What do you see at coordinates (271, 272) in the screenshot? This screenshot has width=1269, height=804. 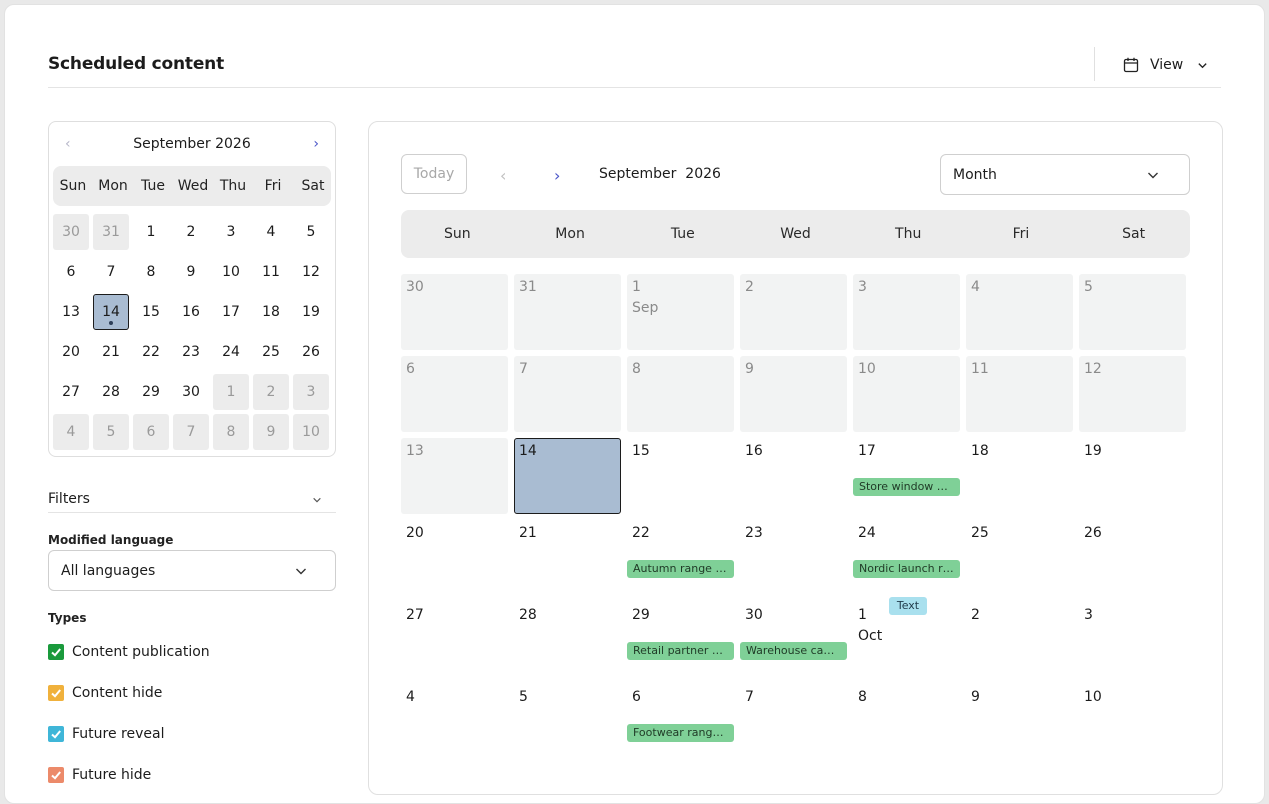 I see `mini-day: 11` at bounding box center [271, 272].